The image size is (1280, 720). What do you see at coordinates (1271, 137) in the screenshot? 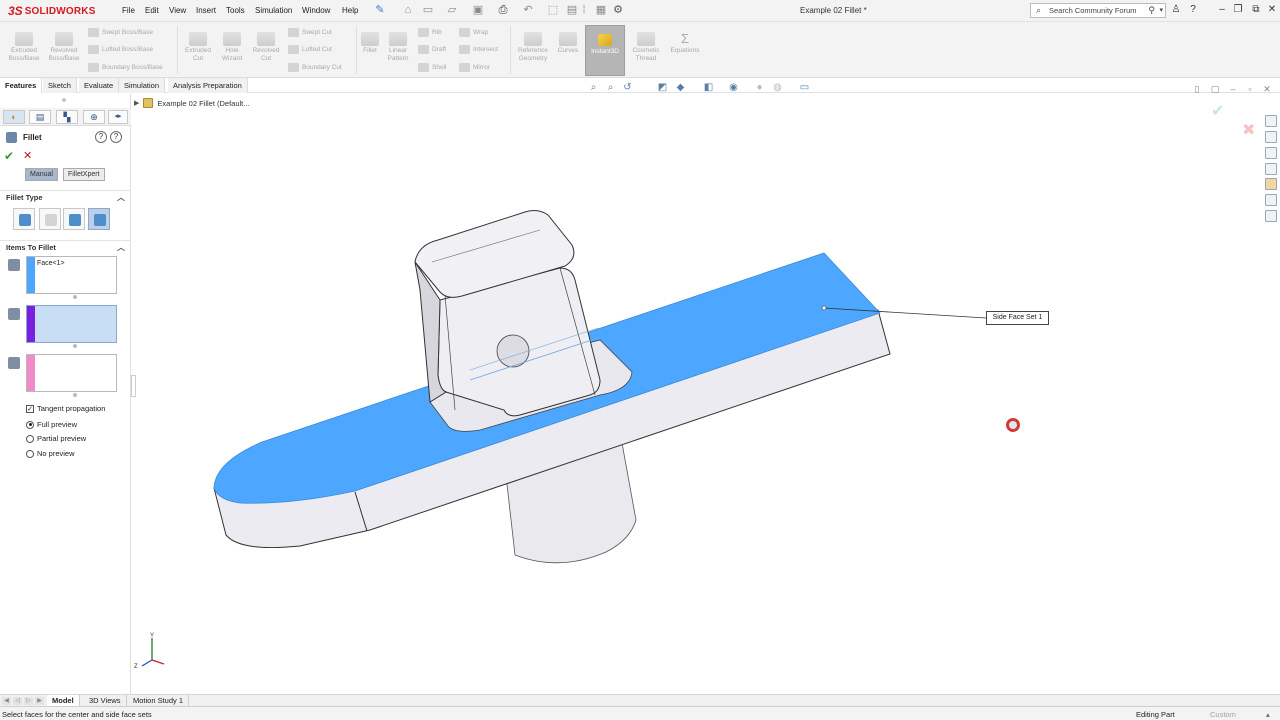
I see `design-library-icon` at bounding box center [1271, 137].